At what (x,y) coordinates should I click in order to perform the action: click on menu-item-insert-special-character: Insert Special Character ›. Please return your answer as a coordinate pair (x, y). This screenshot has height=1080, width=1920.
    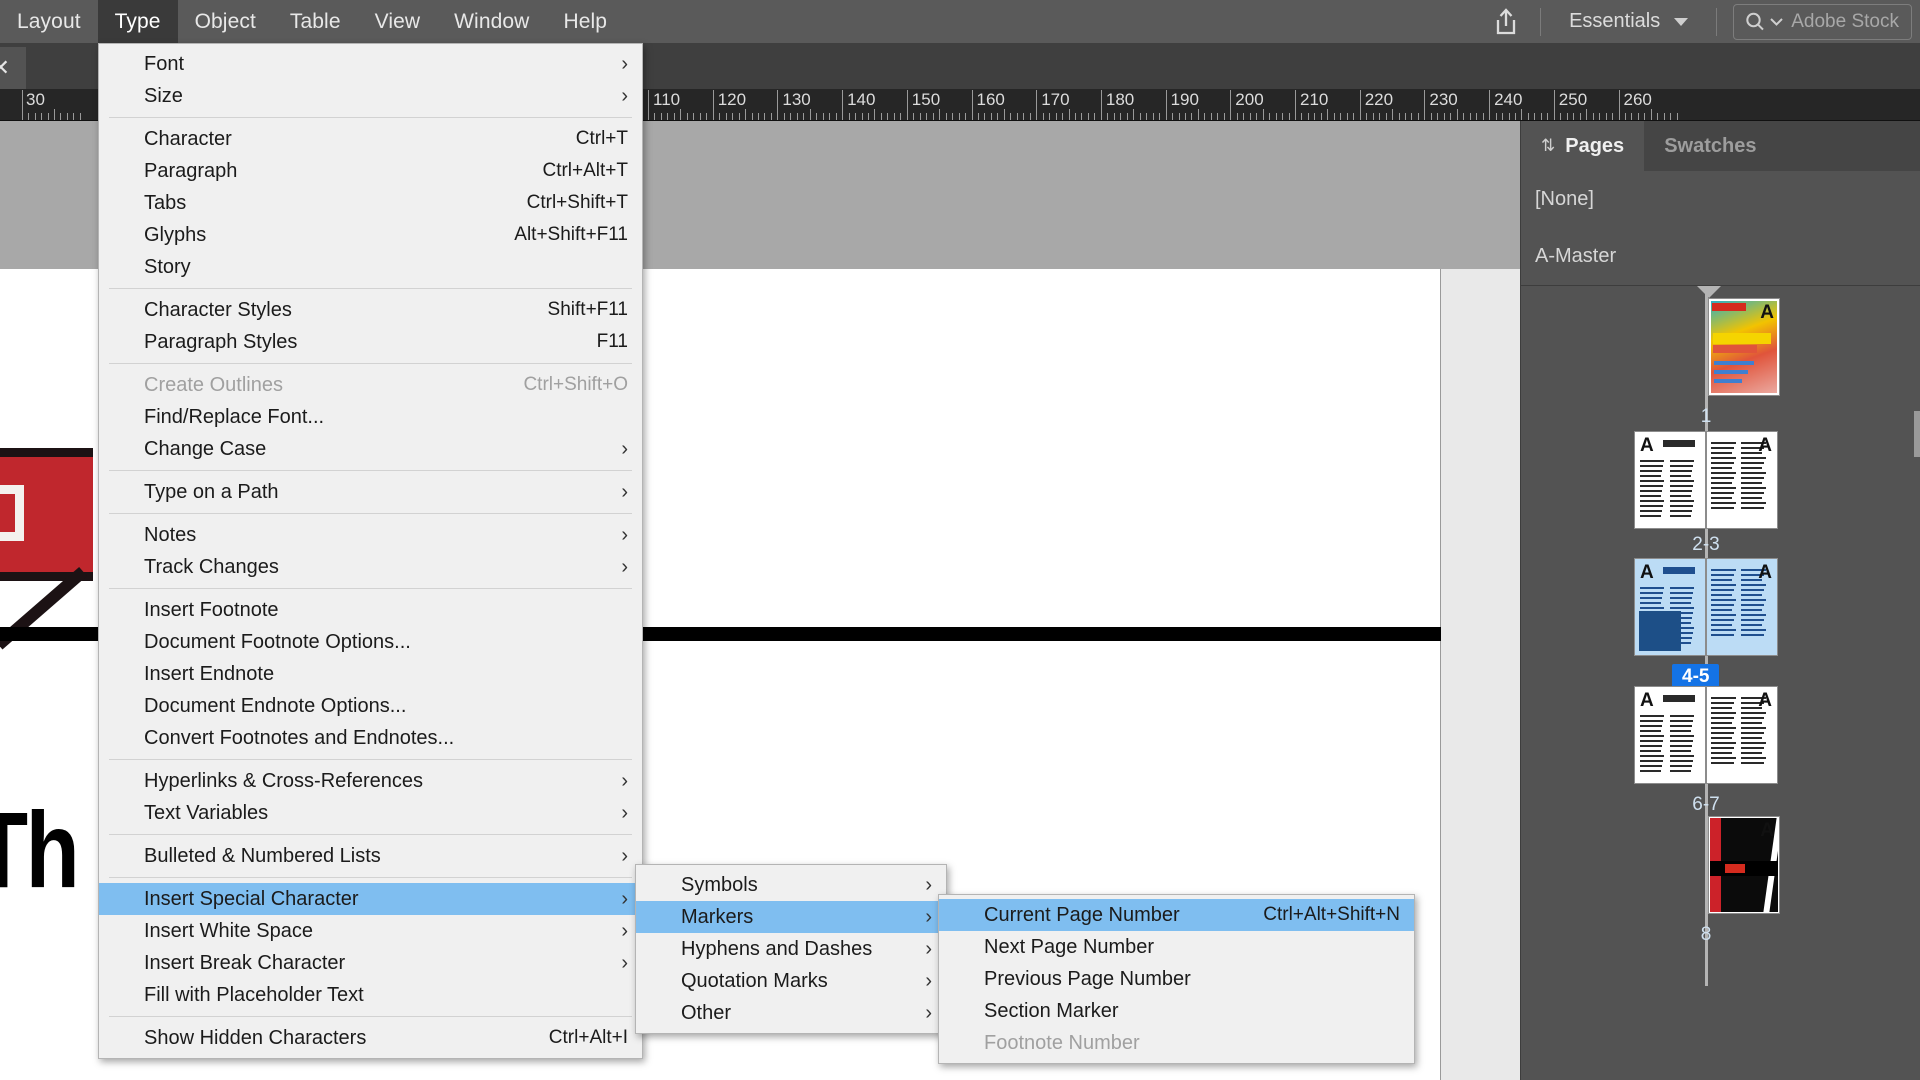
    Looking at the image, I should click on (370, 899).